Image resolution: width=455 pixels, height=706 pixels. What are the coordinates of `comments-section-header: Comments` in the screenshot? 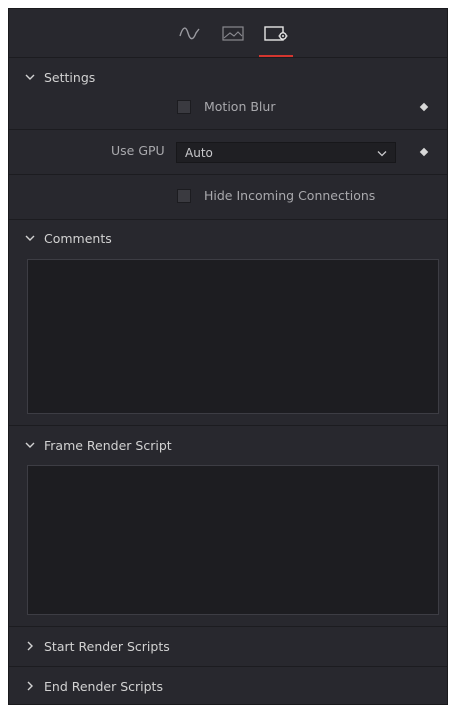 It's located at (228, 238).